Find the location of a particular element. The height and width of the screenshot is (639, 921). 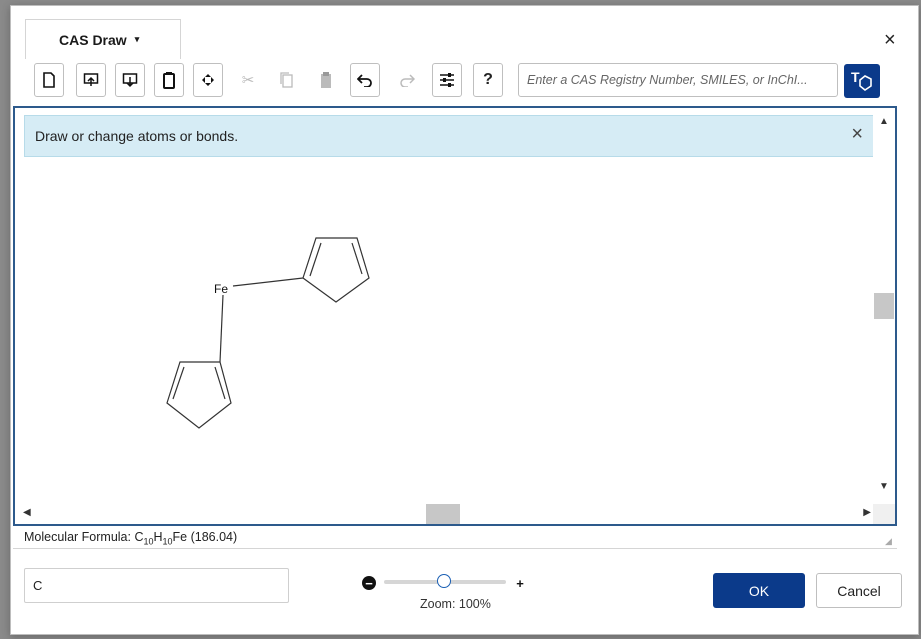

text-tool-button: T is located at coordinates (862, 81).